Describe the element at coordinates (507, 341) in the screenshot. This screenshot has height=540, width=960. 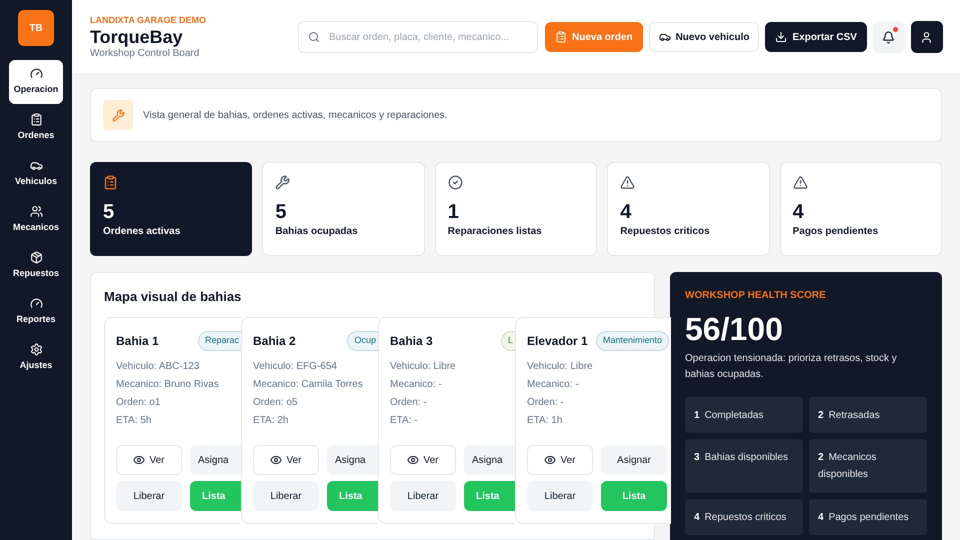
I see `status-badge: L` at that location.